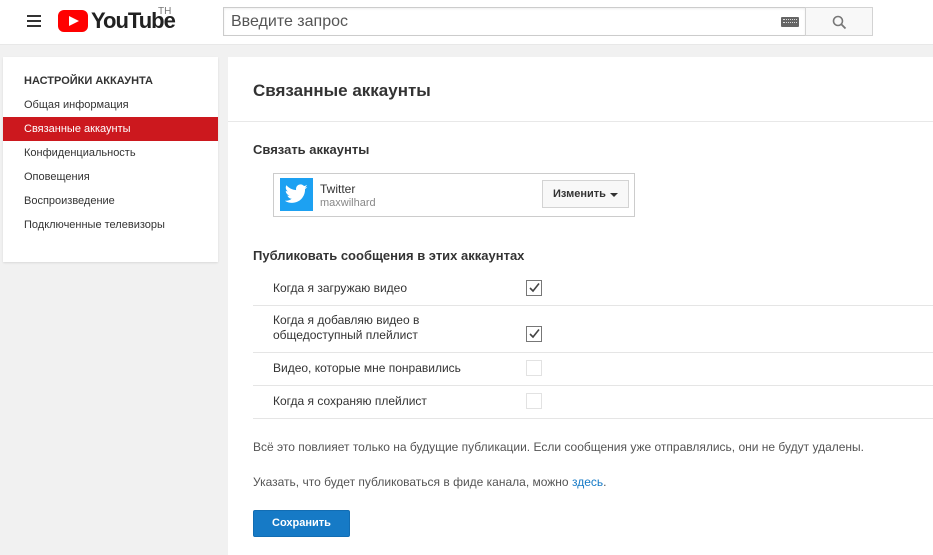  Describe the element at coordinates (301, 523) in the screenshot. I see `save-button: Сохранить` at that location.